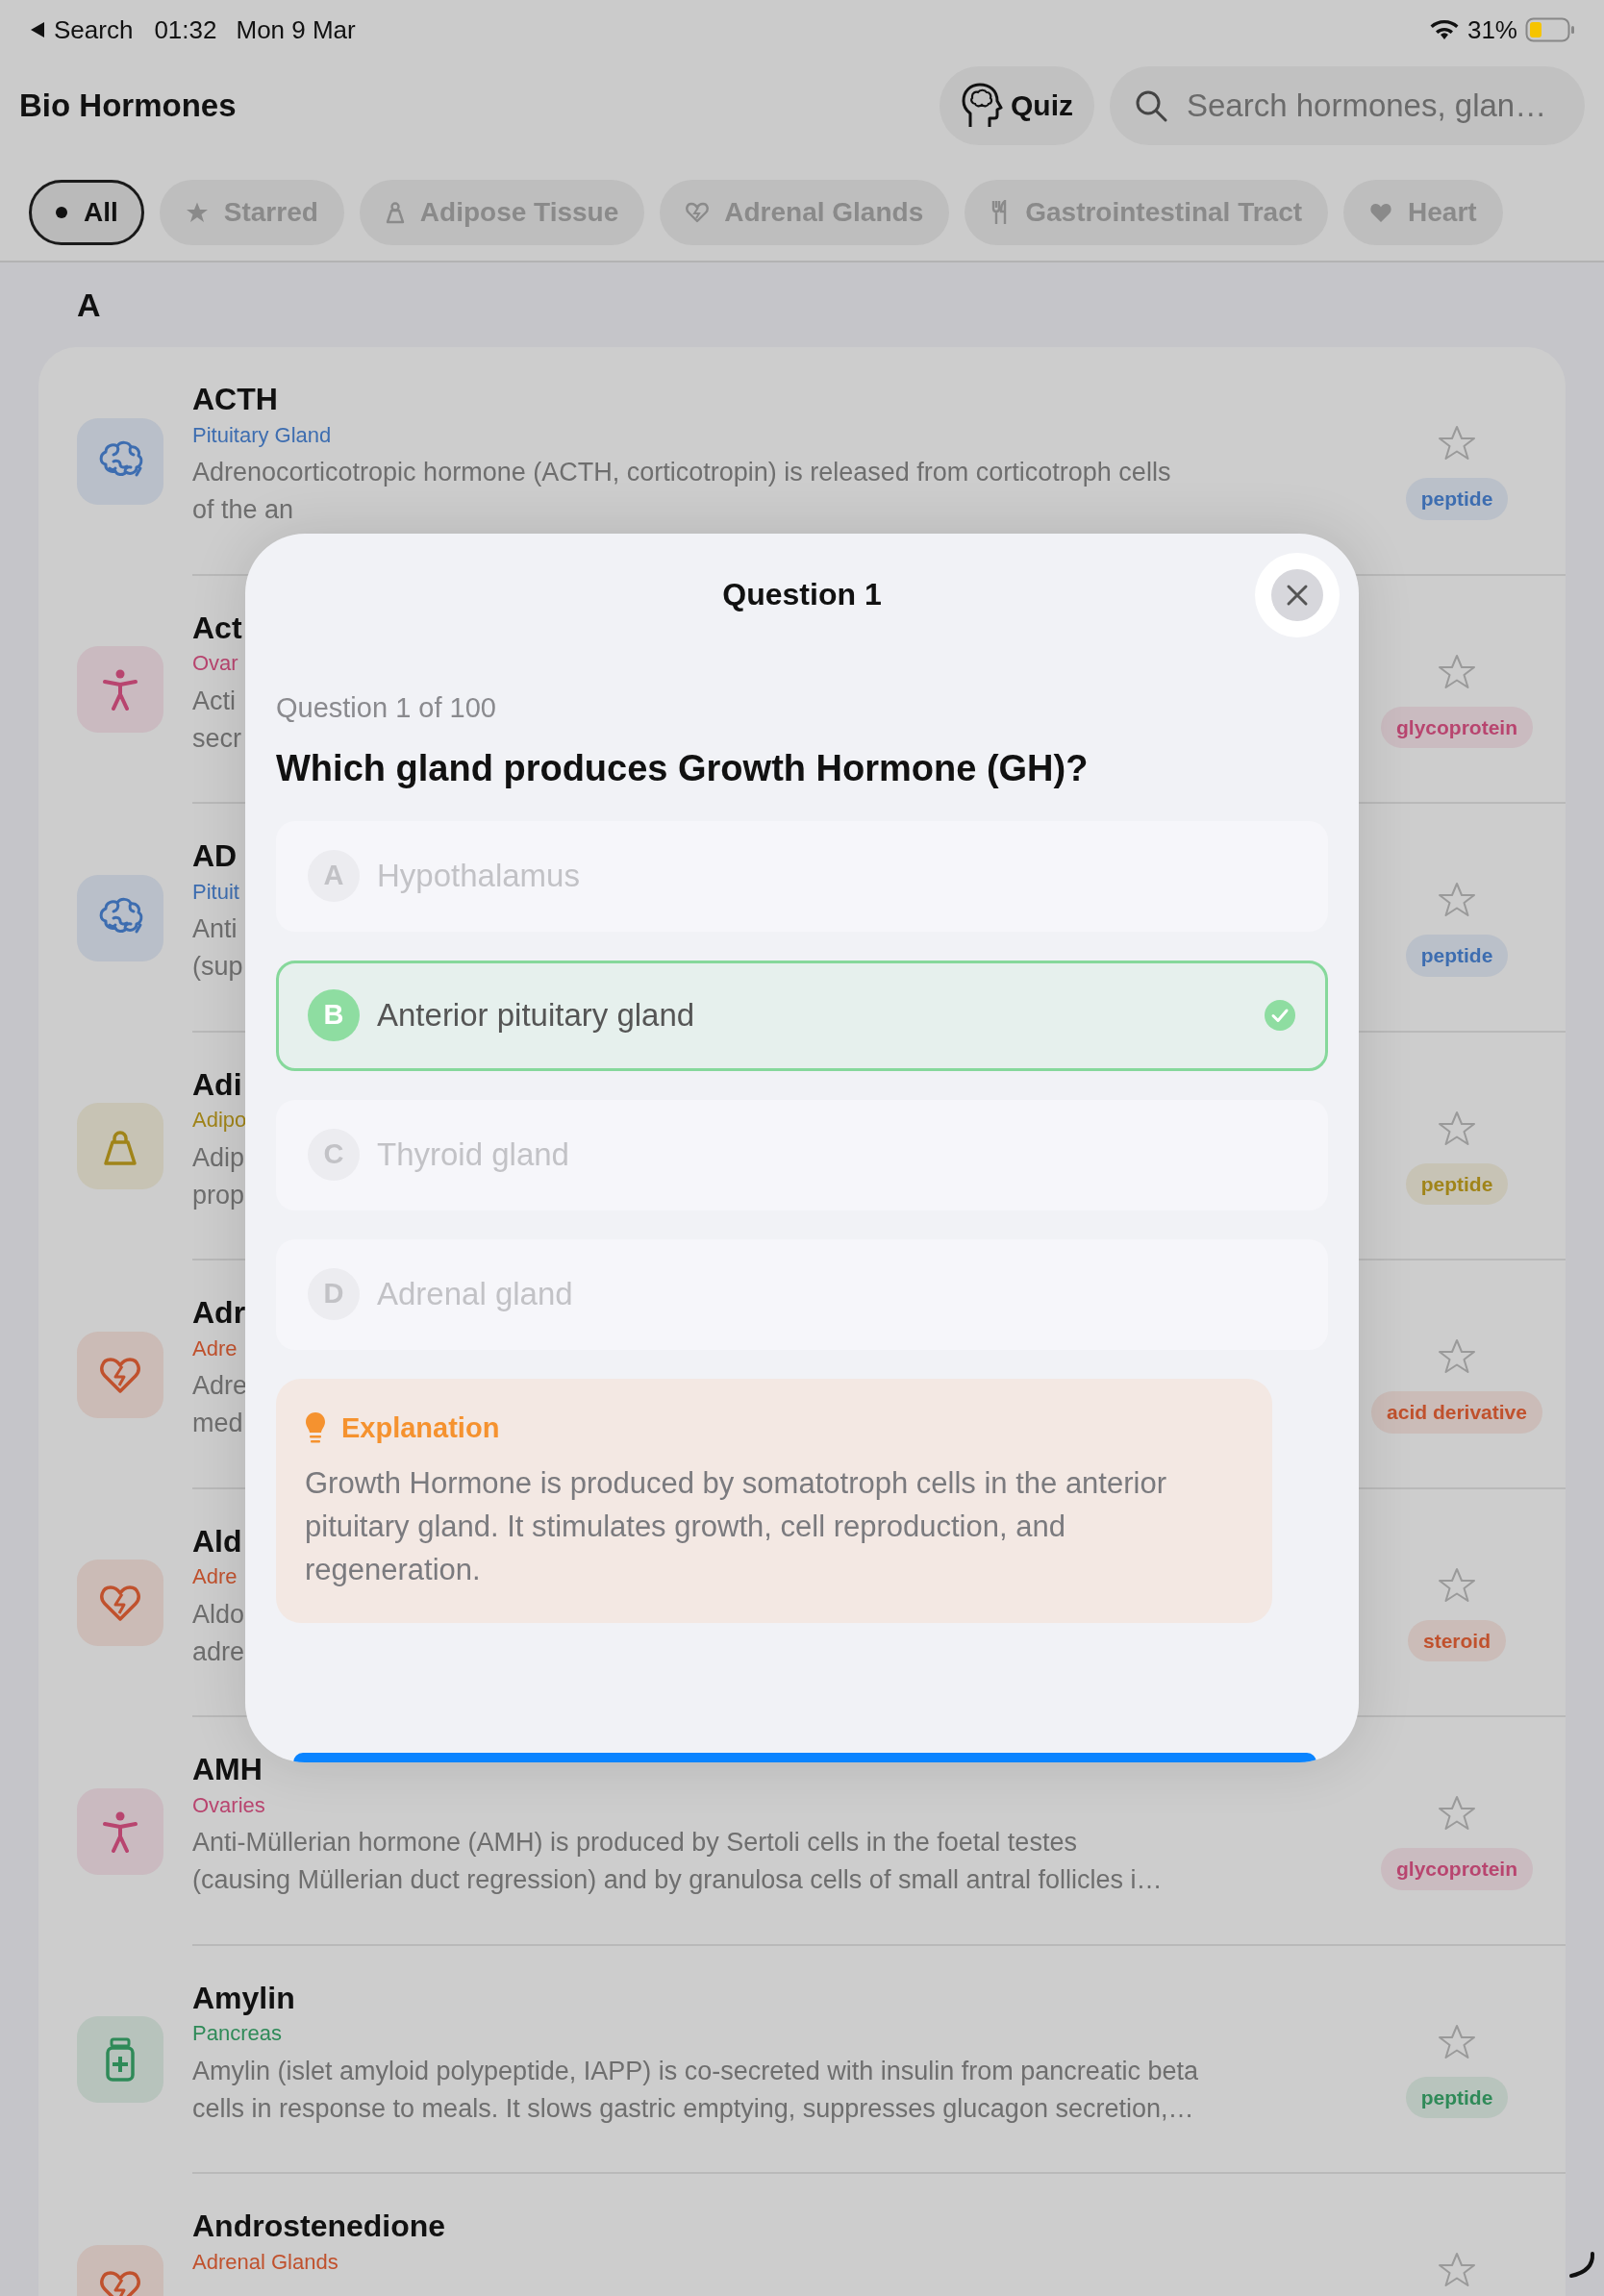 This screenshot has height=2296, width=1604. Describe the element at coordinates (802, 594) in the screenshot. I see `sheet-title: Question 1` at that location.